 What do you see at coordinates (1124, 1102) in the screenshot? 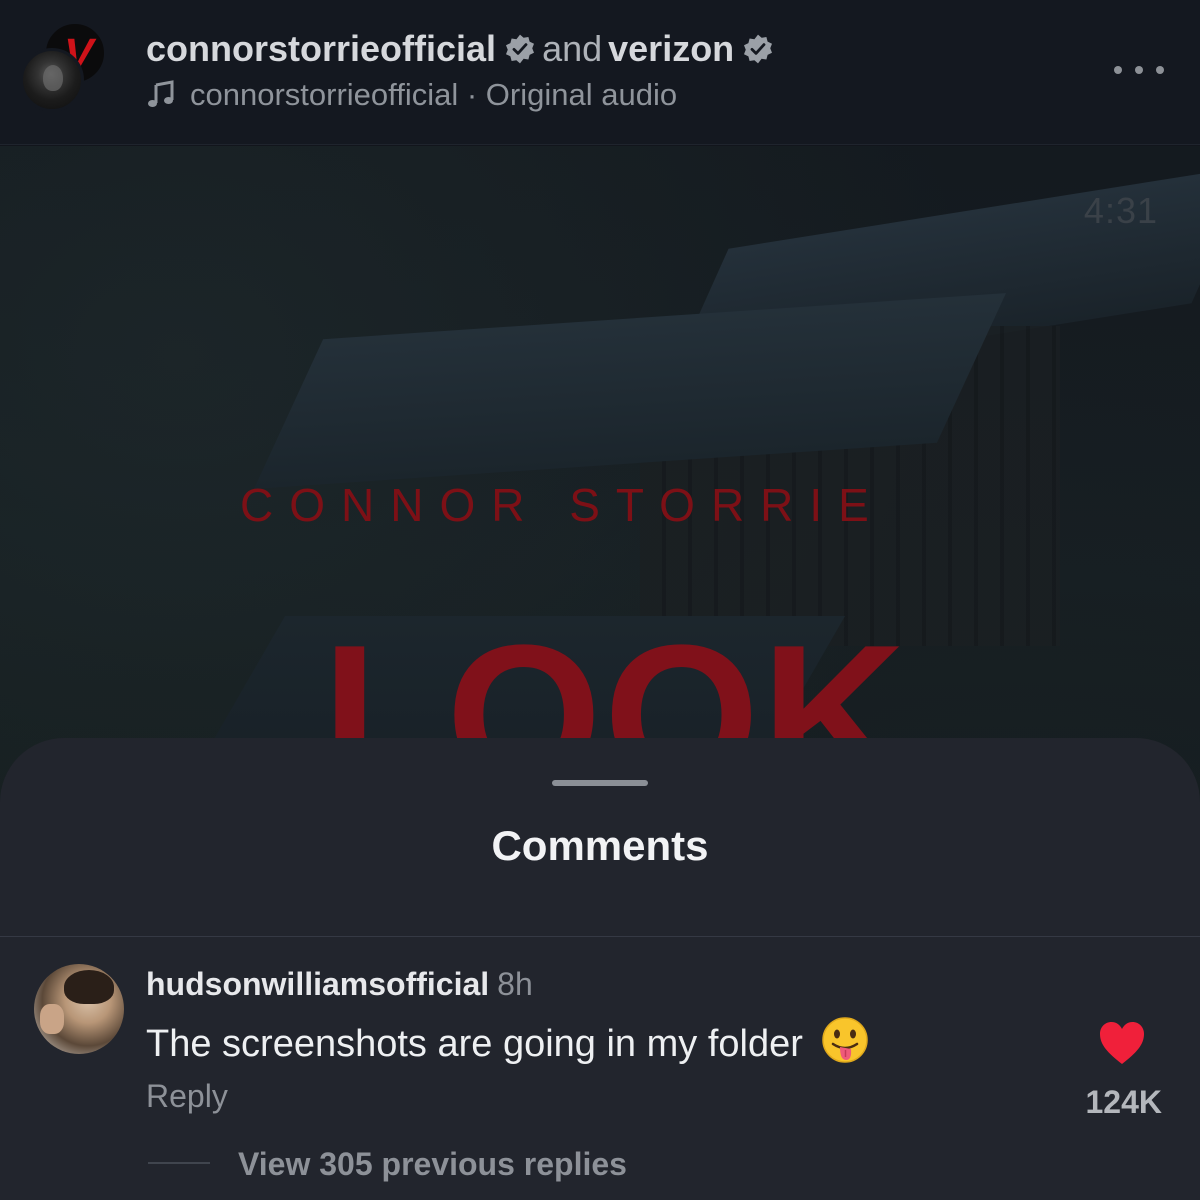
I see `like-count: 124K` at bounding box center [1124, 1102].